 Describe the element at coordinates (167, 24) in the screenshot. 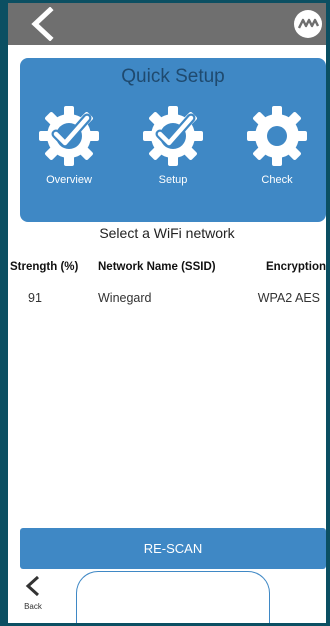

I see `top-bar` at that location.